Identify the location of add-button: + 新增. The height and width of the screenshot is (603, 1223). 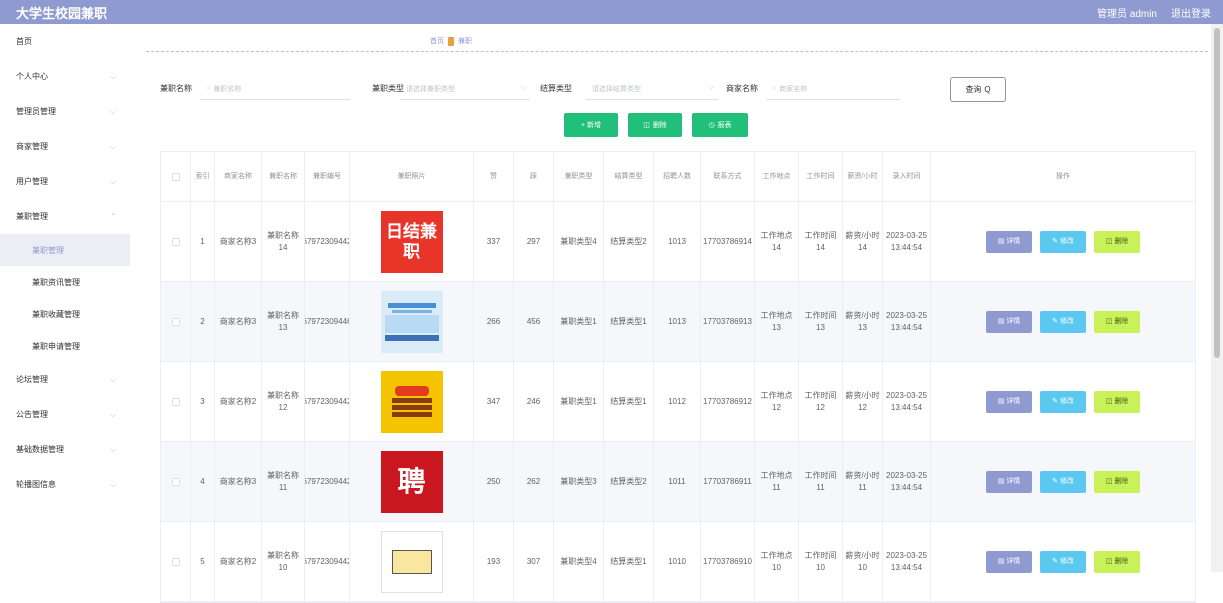
(591, 125).